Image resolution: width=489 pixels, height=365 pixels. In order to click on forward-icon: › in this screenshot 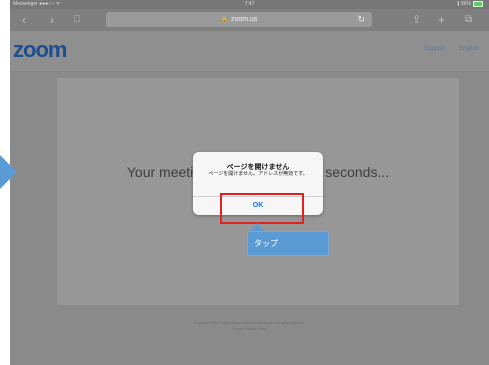, I will do `click(52, 20)`.